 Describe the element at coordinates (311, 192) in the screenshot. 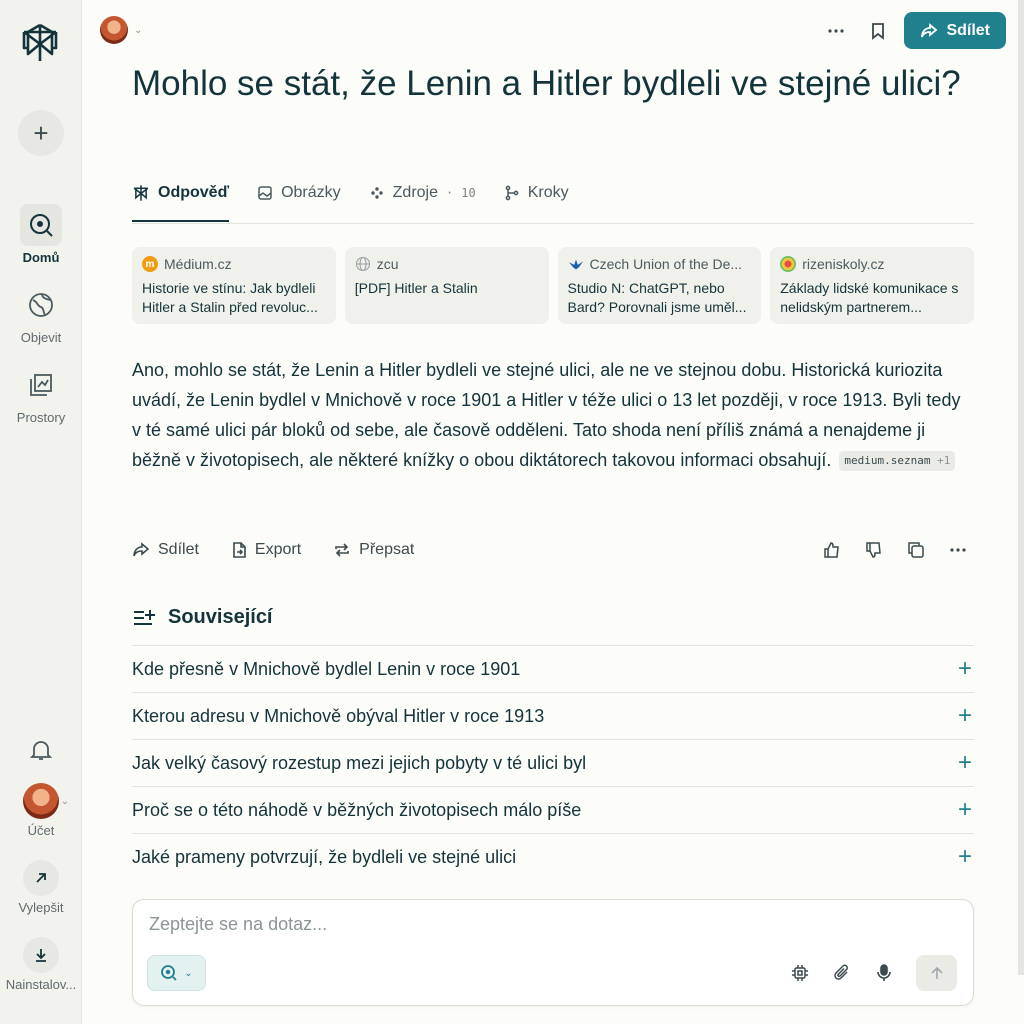

I see `tab-label: Obrázky` at that location.